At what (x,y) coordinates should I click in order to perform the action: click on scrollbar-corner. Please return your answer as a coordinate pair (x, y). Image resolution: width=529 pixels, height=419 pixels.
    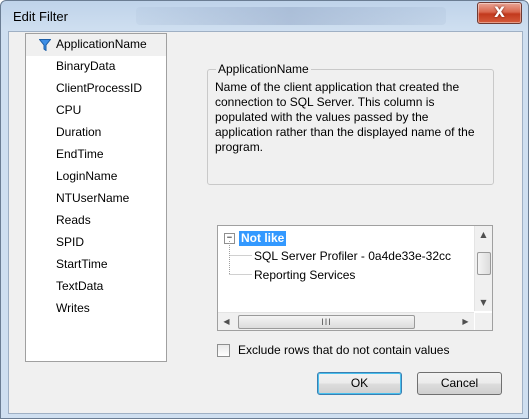
    Looking at the image, I should click on (483, 321).